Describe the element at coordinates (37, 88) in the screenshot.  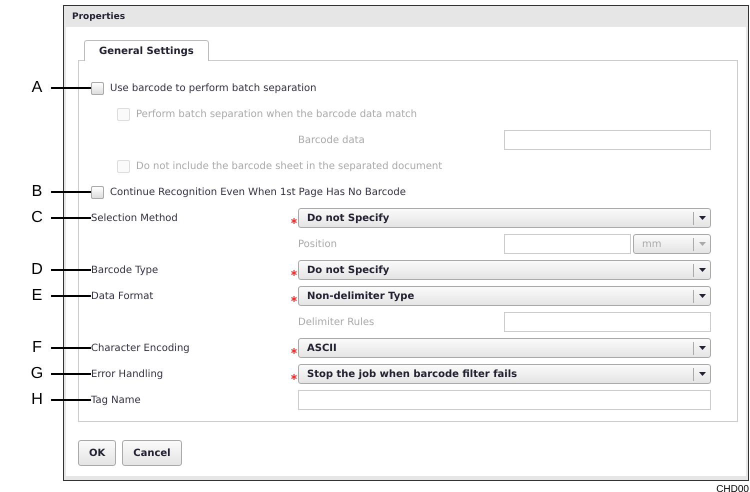
I see `callout-letter: A` at that location.